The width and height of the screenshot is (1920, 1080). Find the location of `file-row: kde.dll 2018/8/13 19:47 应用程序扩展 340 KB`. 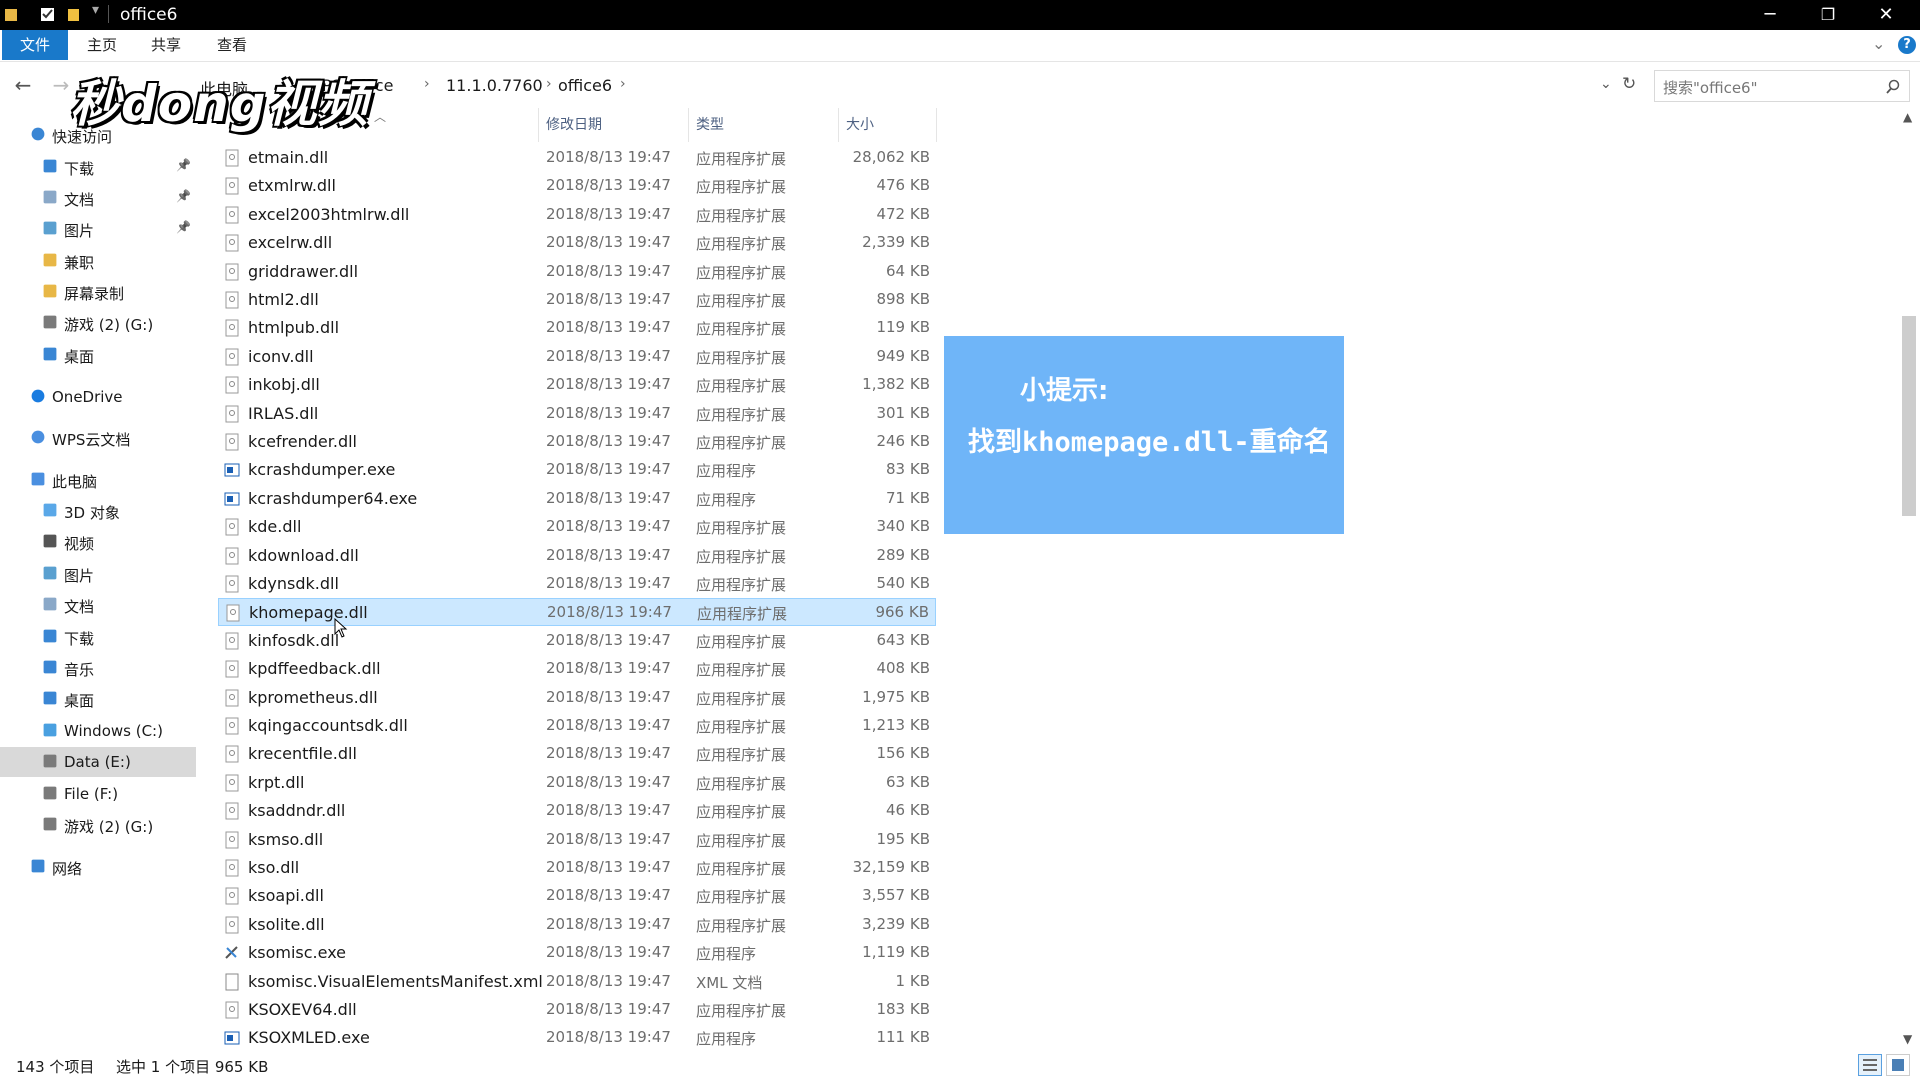

file-row: kde.dll 2018/8/13 19:47 应用程序扩展 340 KB is located at coordinates (577, 527).